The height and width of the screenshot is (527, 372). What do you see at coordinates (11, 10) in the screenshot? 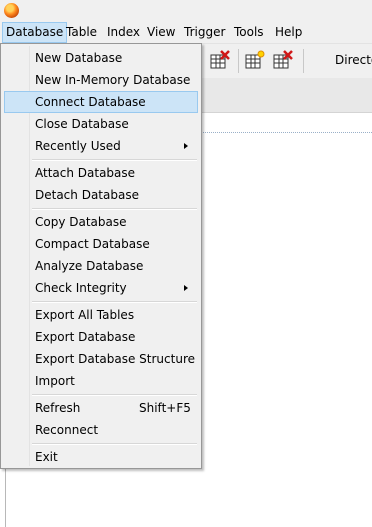
I see `app-logo-icon` at bounding box center [11, 10].